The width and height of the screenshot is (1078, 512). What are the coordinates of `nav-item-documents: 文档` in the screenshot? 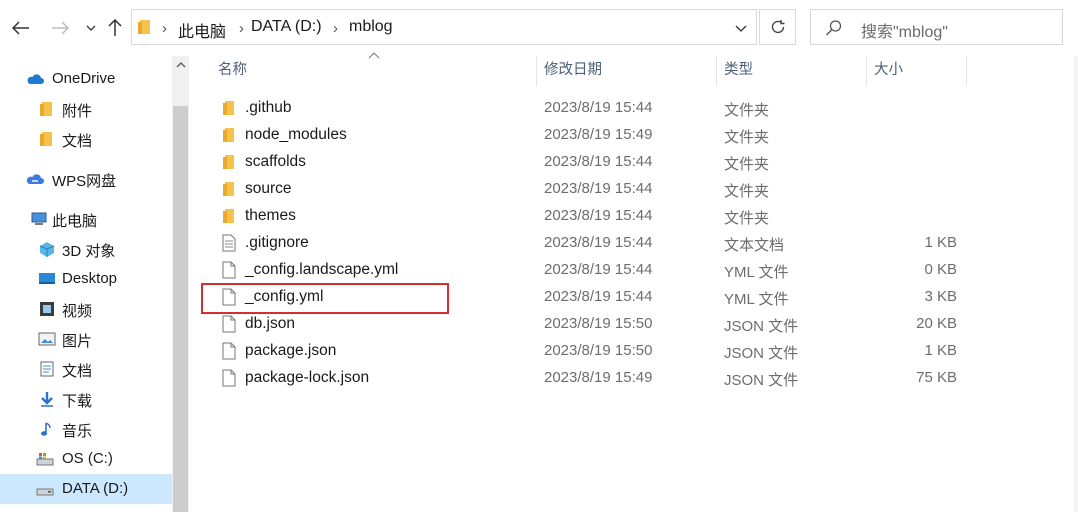 It's located at (86, 369).